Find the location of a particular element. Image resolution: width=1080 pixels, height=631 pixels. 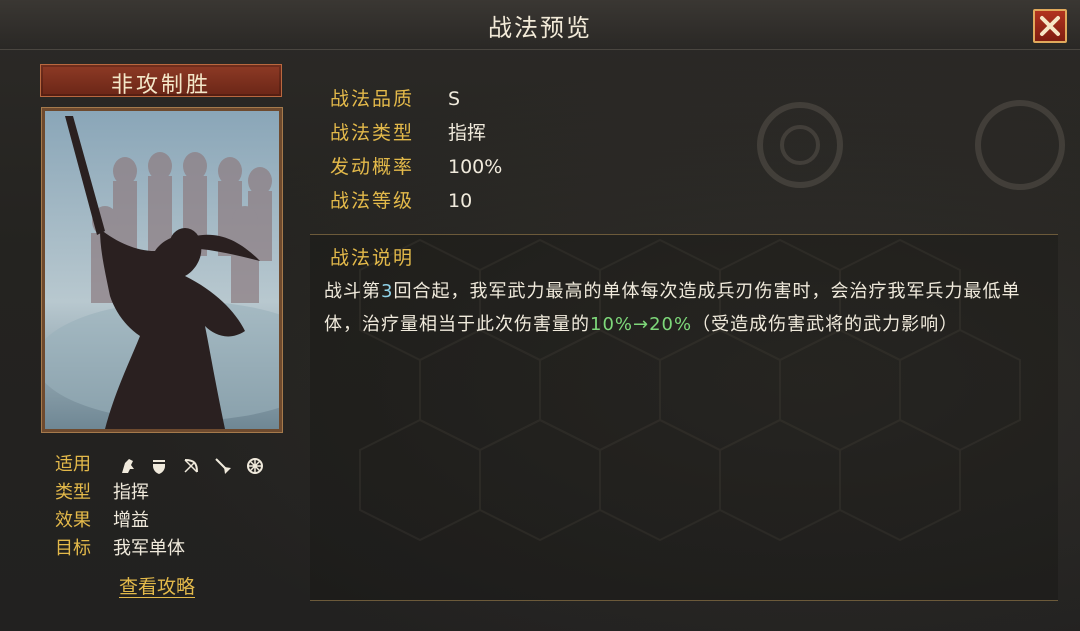

description-title: 战法说明 is located at coordinates (372, 258).